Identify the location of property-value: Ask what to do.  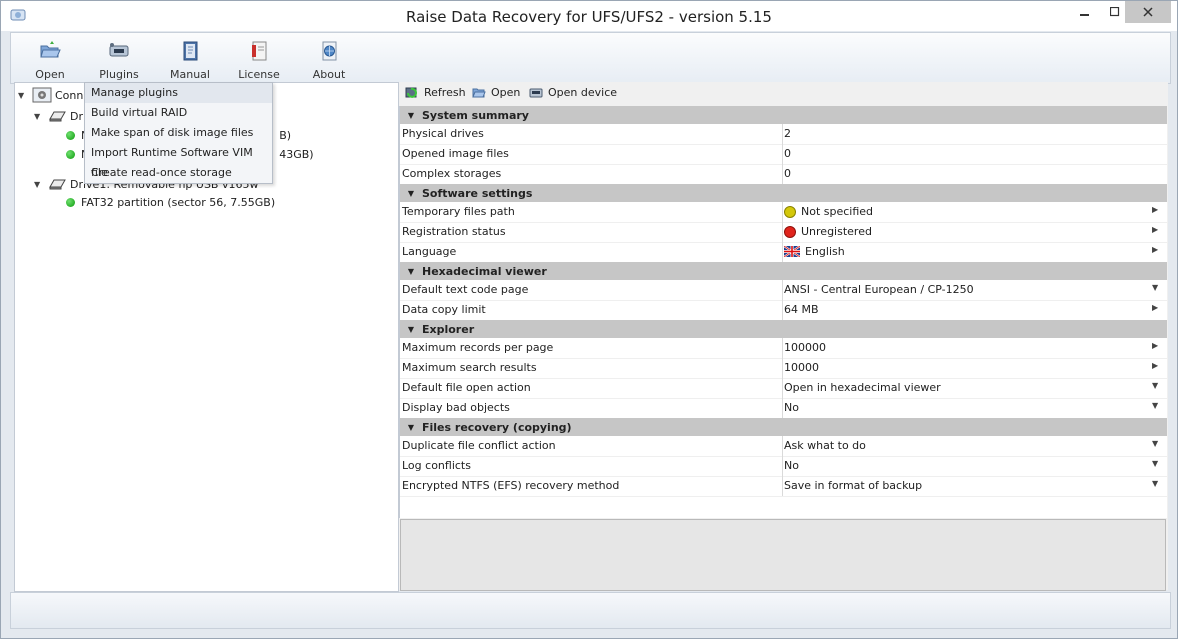
(825, 445).